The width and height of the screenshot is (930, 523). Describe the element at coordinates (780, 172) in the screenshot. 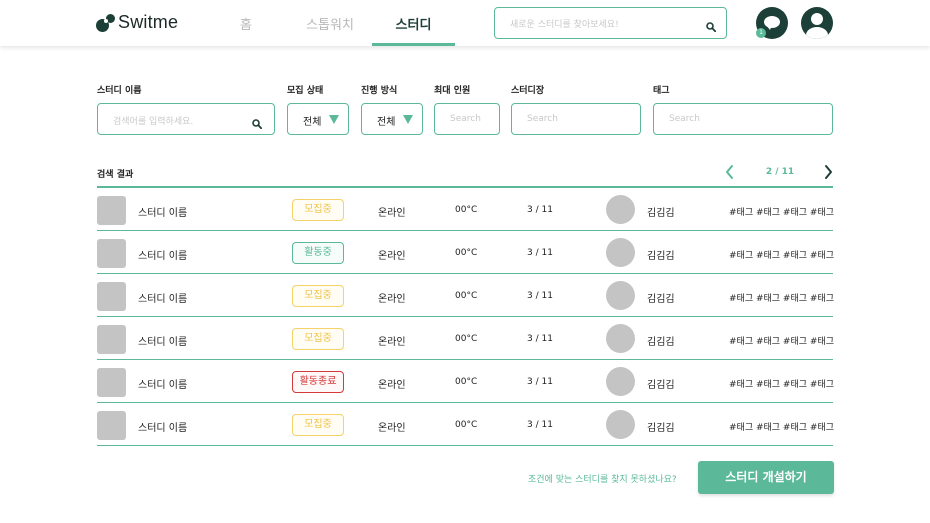

I see `pagination-indicator: 2 / 11` at that location.